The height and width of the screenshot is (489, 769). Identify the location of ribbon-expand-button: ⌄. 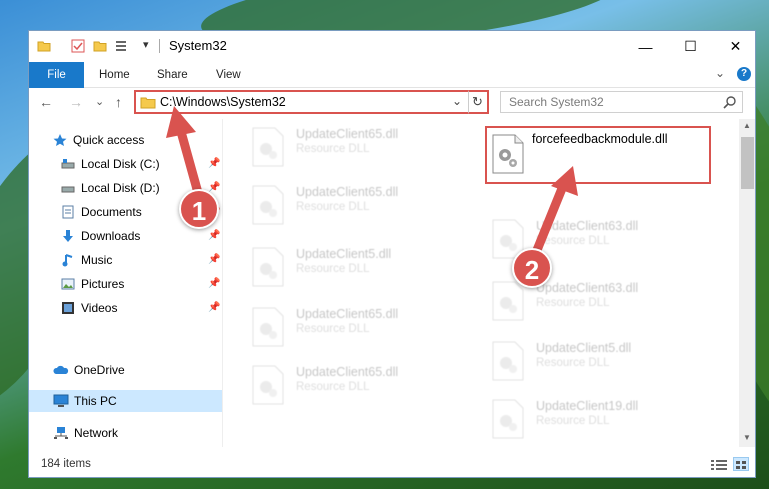
(720, 73).